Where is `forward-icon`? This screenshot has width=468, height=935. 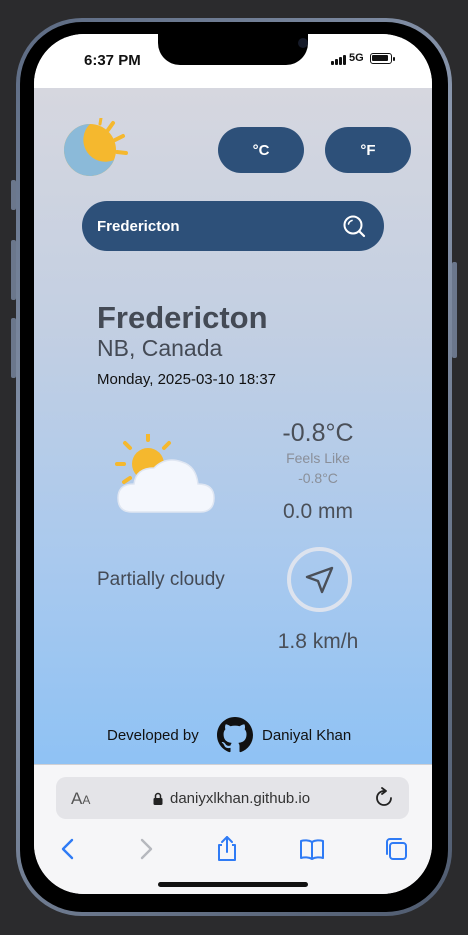
forward-icon is located at coordinates (146, 849).